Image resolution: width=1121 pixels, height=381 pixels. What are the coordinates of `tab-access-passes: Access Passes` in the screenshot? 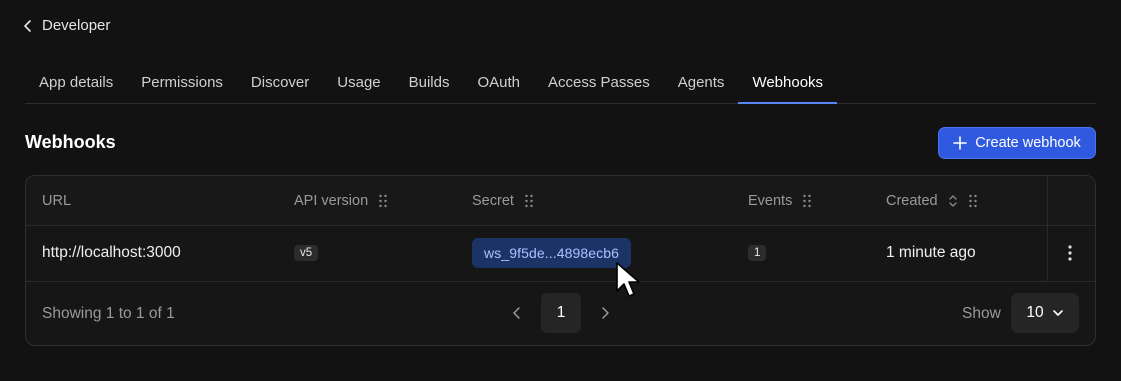 It's located at (599, 84).